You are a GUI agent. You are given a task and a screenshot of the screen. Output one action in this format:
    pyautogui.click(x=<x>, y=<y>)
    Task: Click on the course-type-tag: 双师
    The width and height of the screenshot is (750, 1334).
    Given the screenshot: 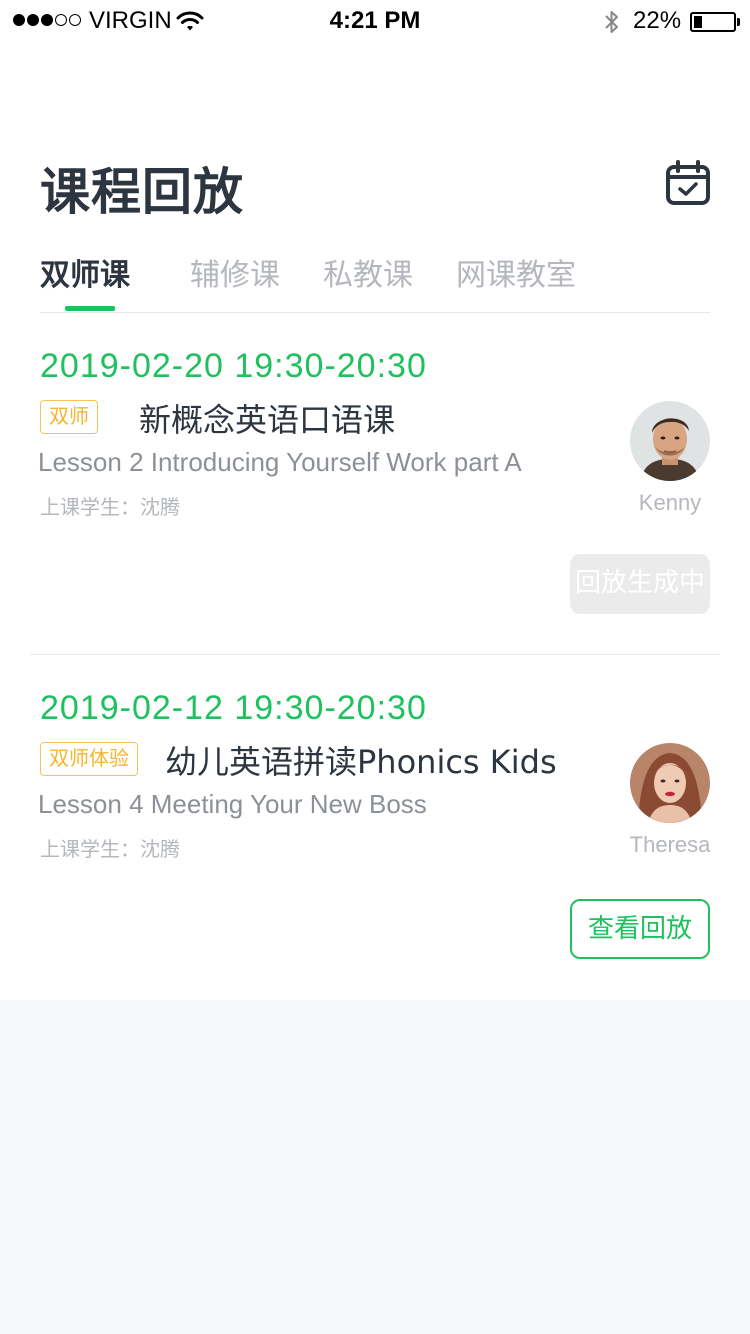 What is the action you would take?
    pyautogui.click(x=69, y=417)
    